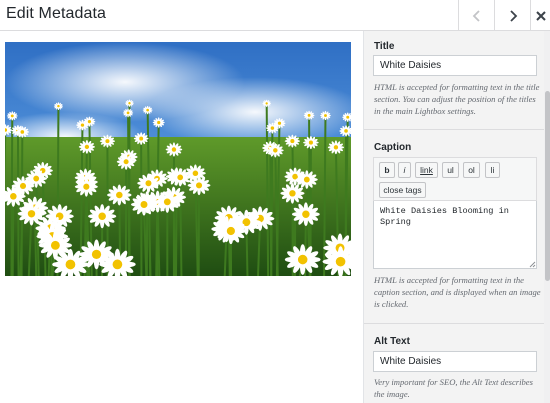  What do you see at coordinates (393, 147) in the screenshot?
I see `caption-label: Caption` at bounding box center [393, 147].